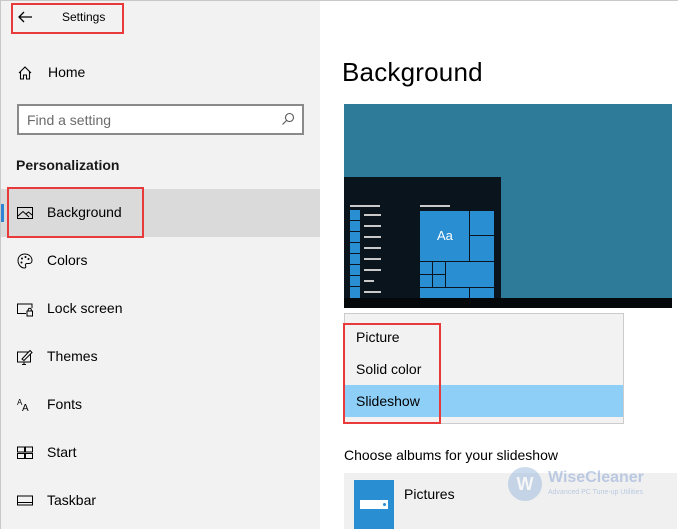  Describe the element at coordinates (25, 261) in the screenshot. I see `palette-icon` at that location.